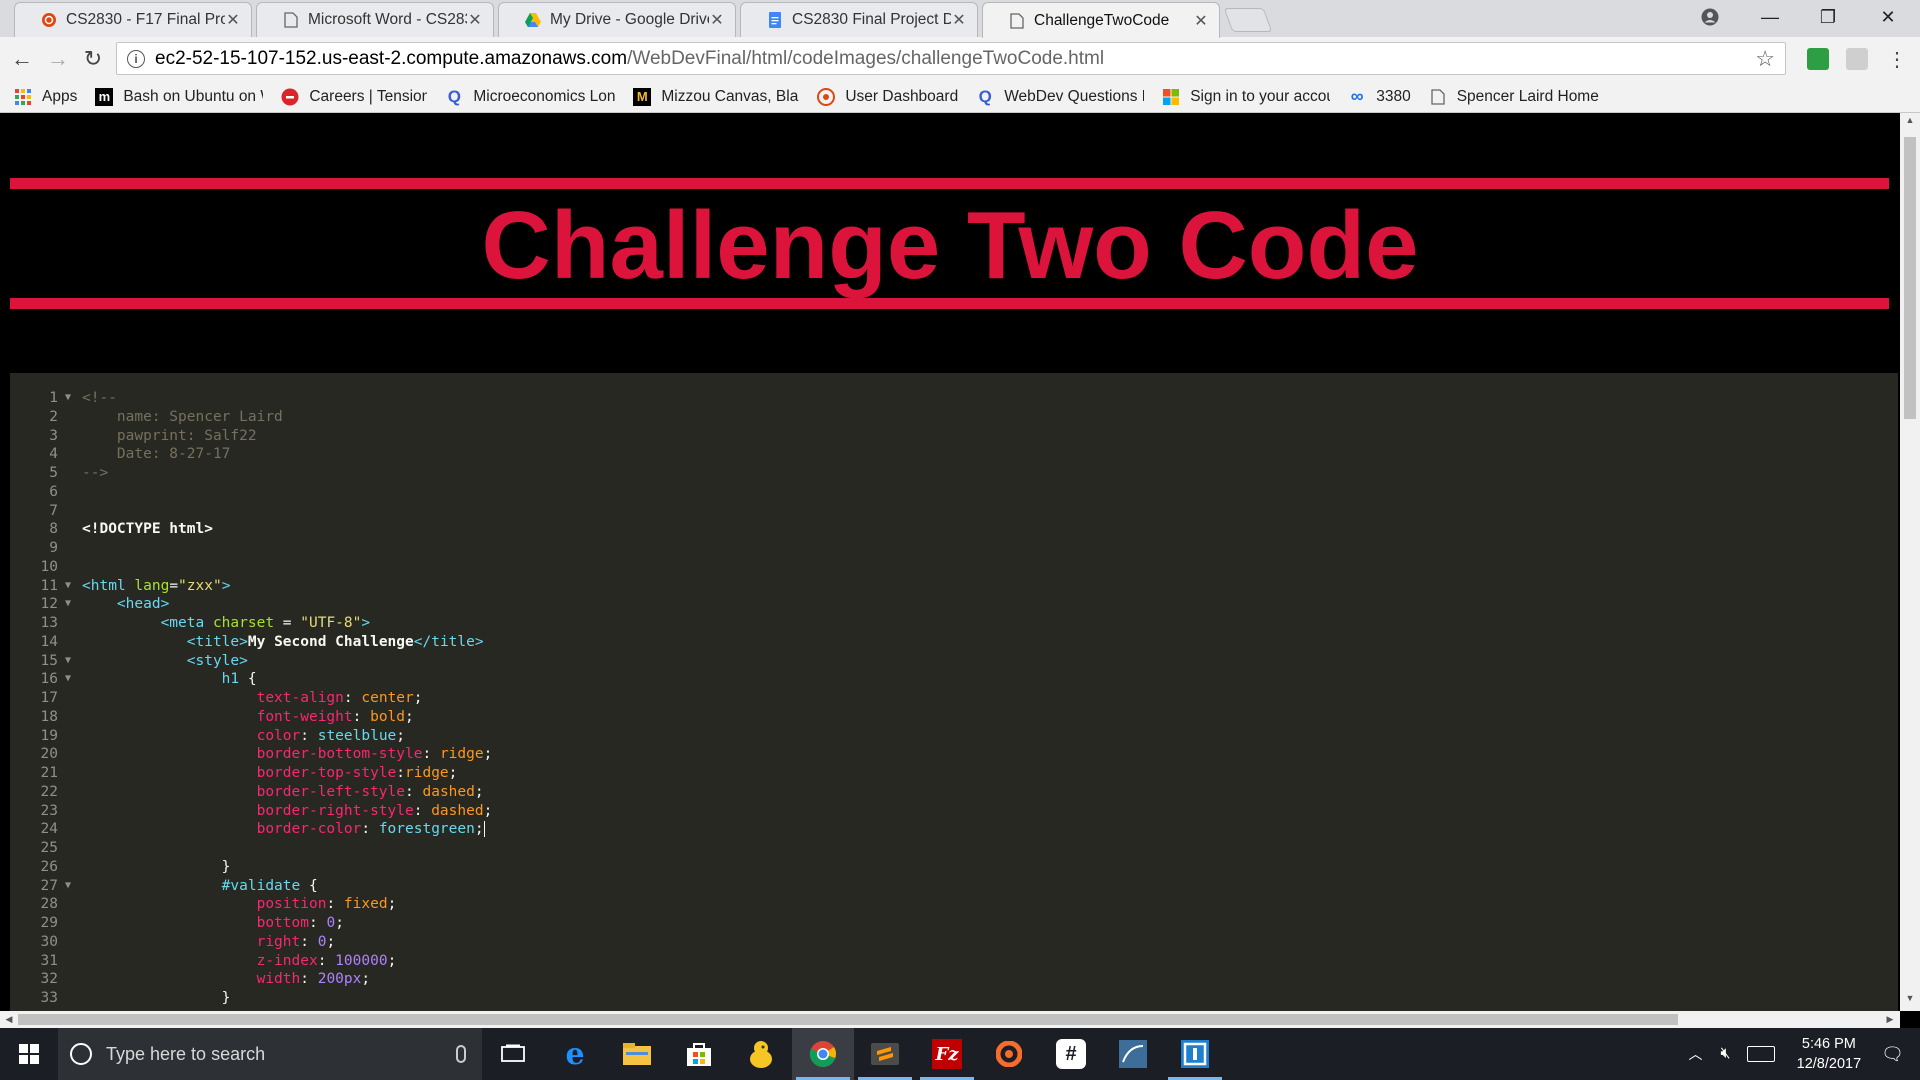  I want to click on line-number: 11, so click(49, 585).